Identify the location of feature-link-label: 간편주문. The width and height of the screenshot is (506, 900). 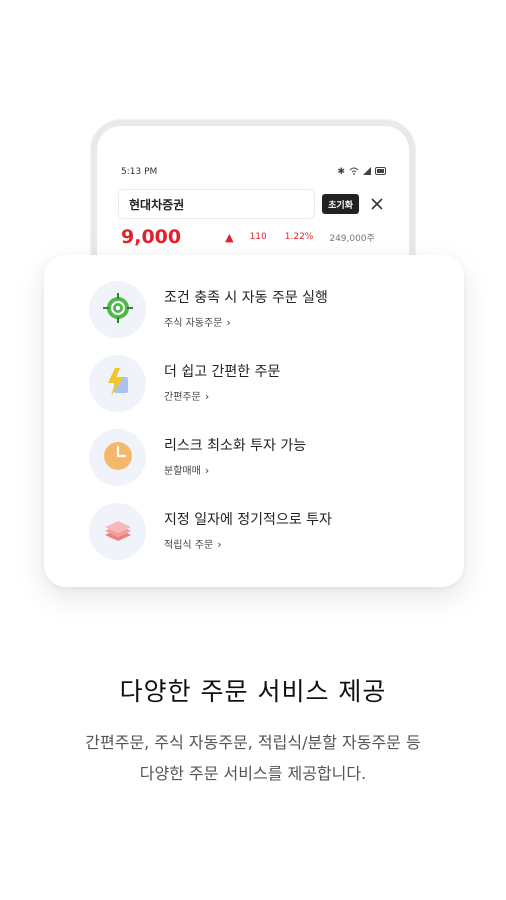
(182, 397).